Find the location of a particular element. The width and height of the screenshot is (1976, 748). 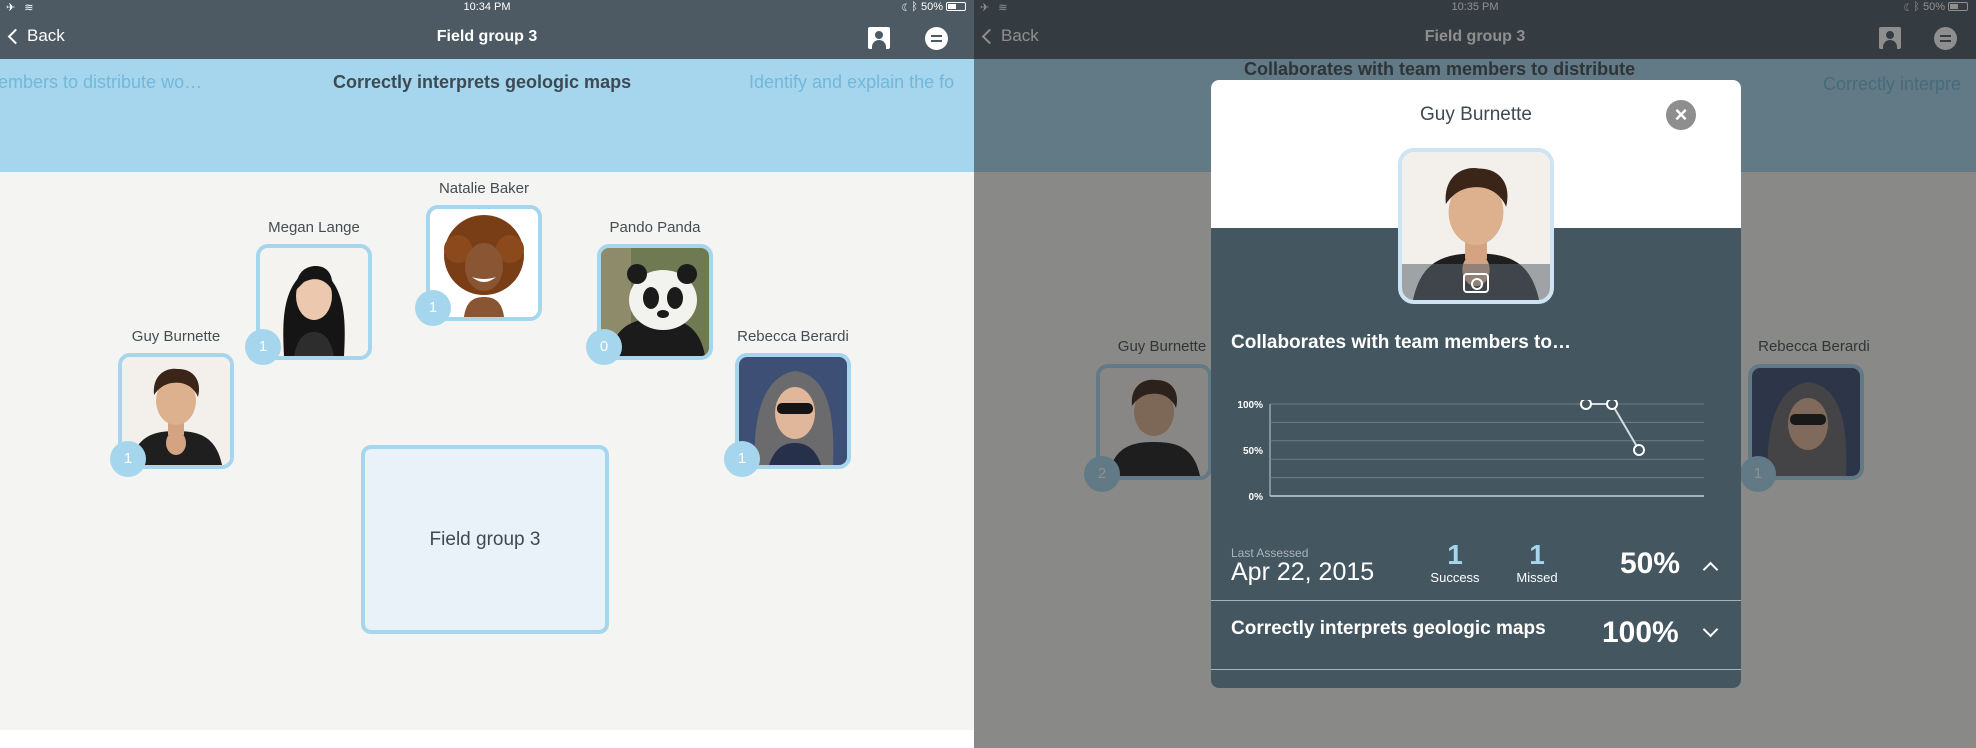

progress-chart: 100% 50% 0% is located at coordinates (1470, 451).